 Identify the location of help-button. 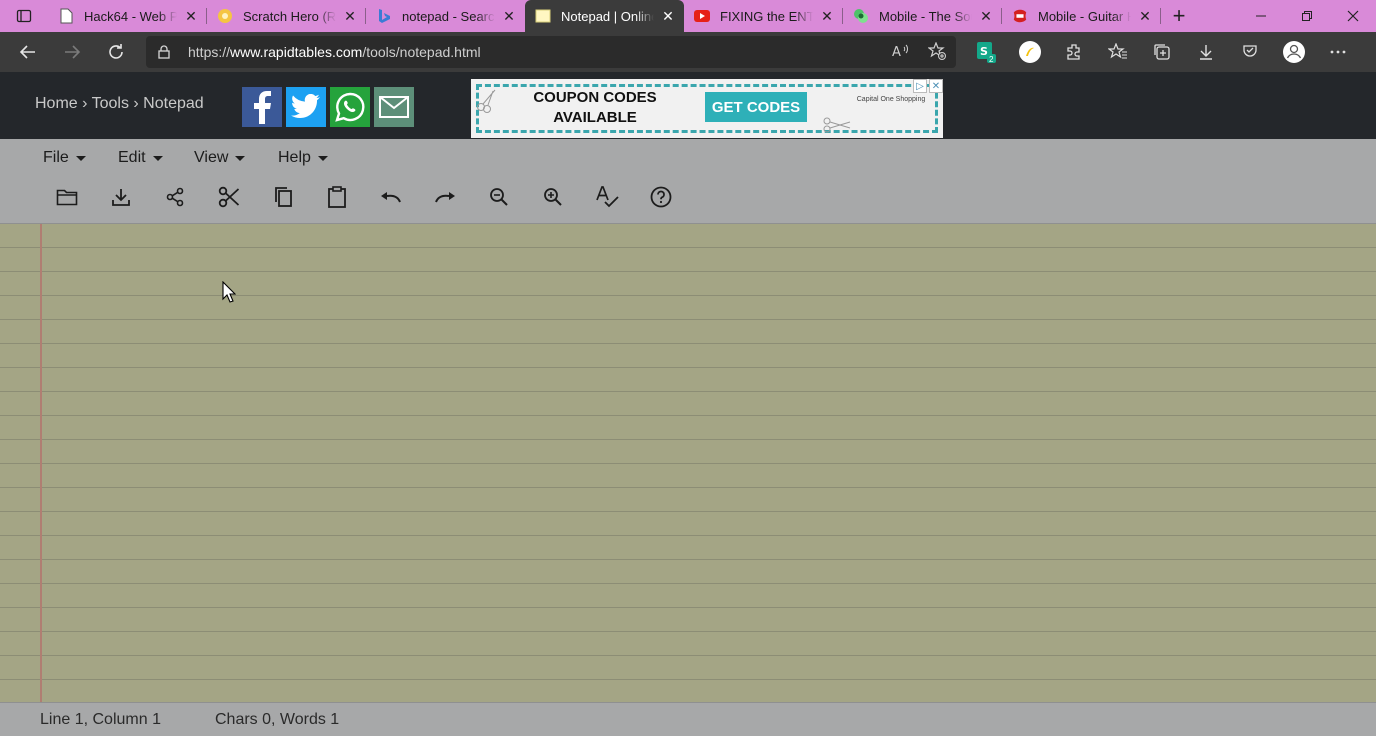
(661, 197).